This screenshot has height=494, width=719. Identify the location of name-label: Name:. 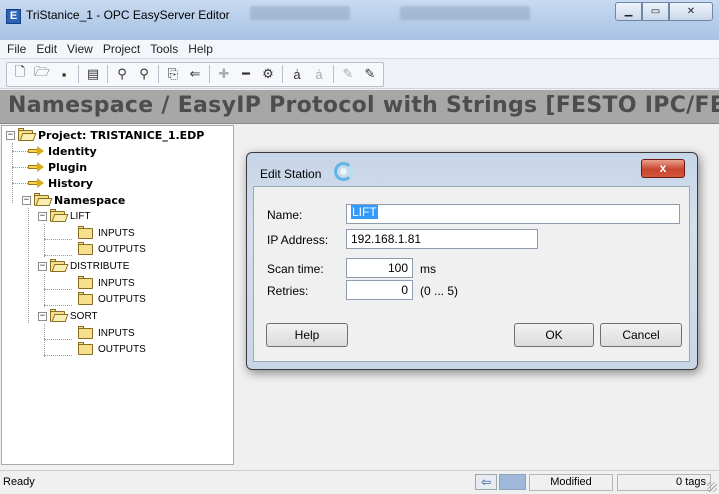
(285, 215).